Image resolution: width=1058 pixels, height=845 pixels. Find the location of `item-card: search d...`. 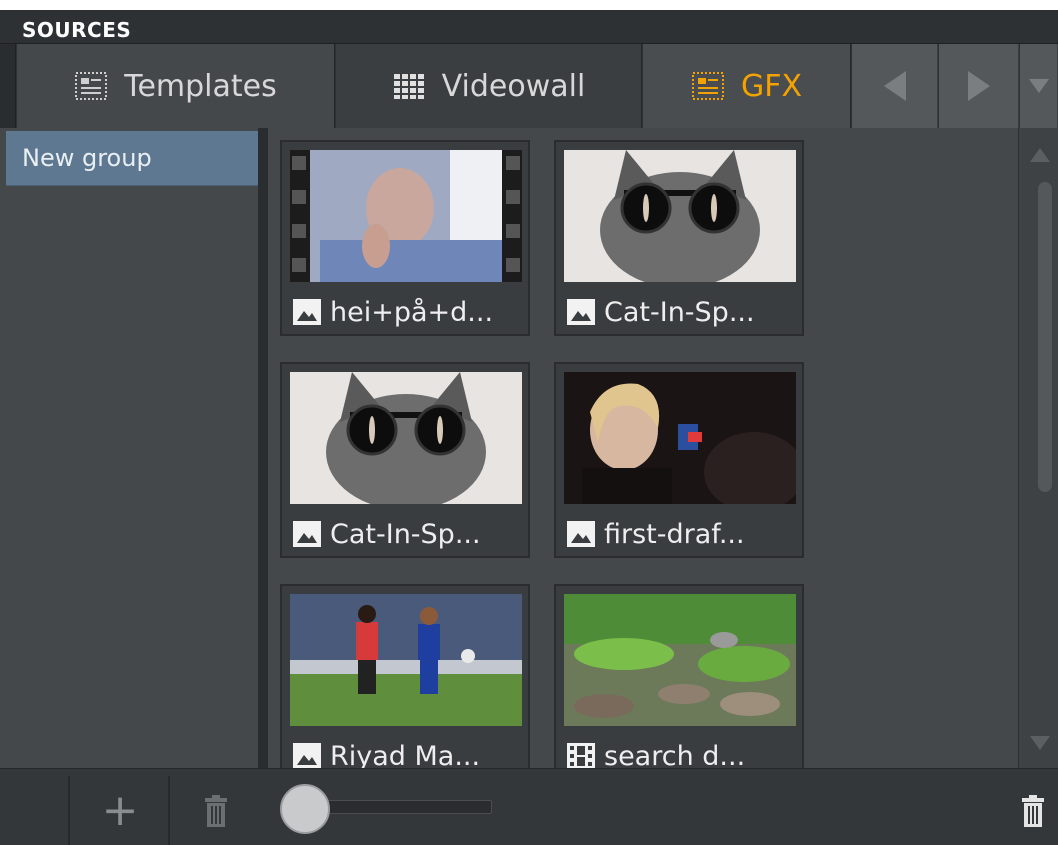

item-card: search d... is located at coordinates (679, 676).